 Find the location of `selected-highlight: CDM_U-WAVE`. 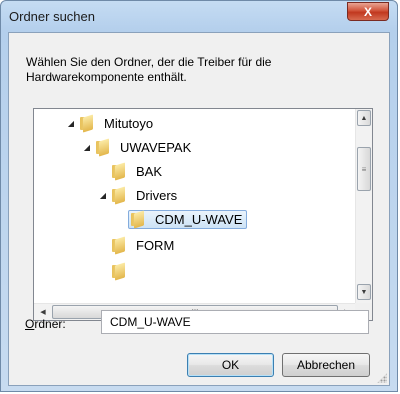

selected-highlight: CDM_U-WAVE is located at coordinates (188, 219).